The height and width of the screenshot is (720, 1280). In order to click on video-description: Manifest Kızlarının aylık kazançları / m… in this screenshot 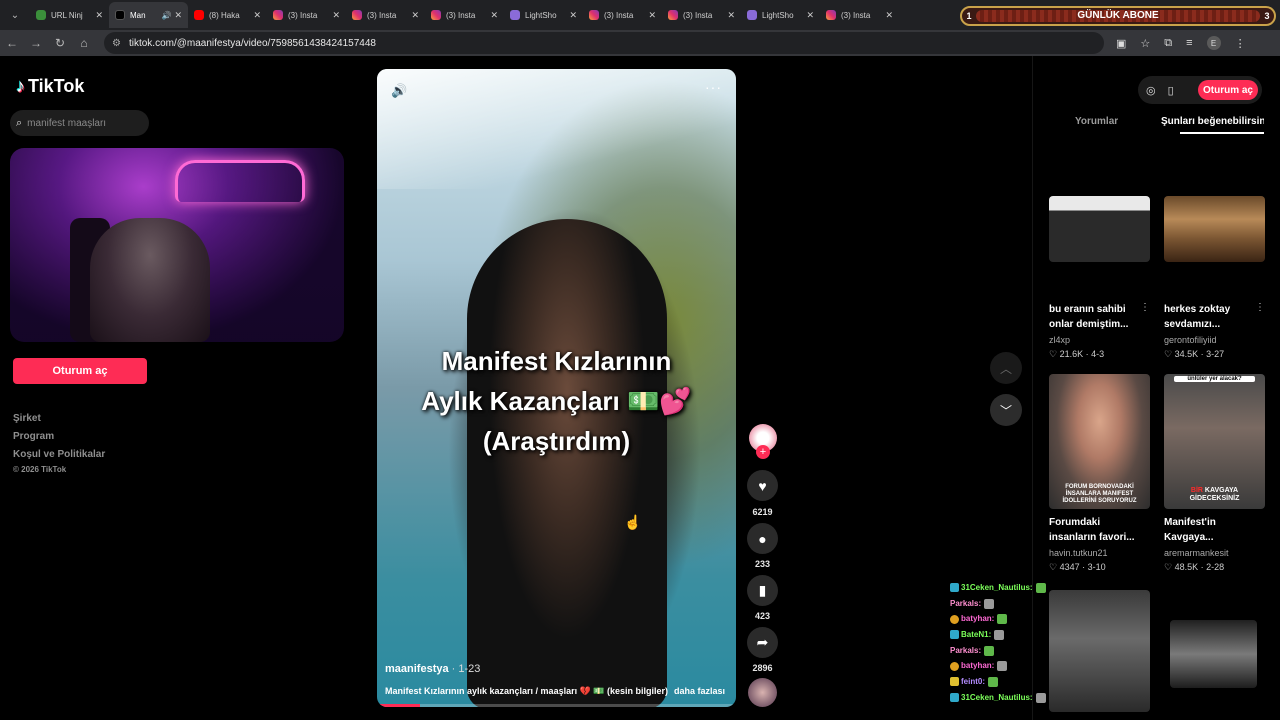, I will do `click(555, 691)`.